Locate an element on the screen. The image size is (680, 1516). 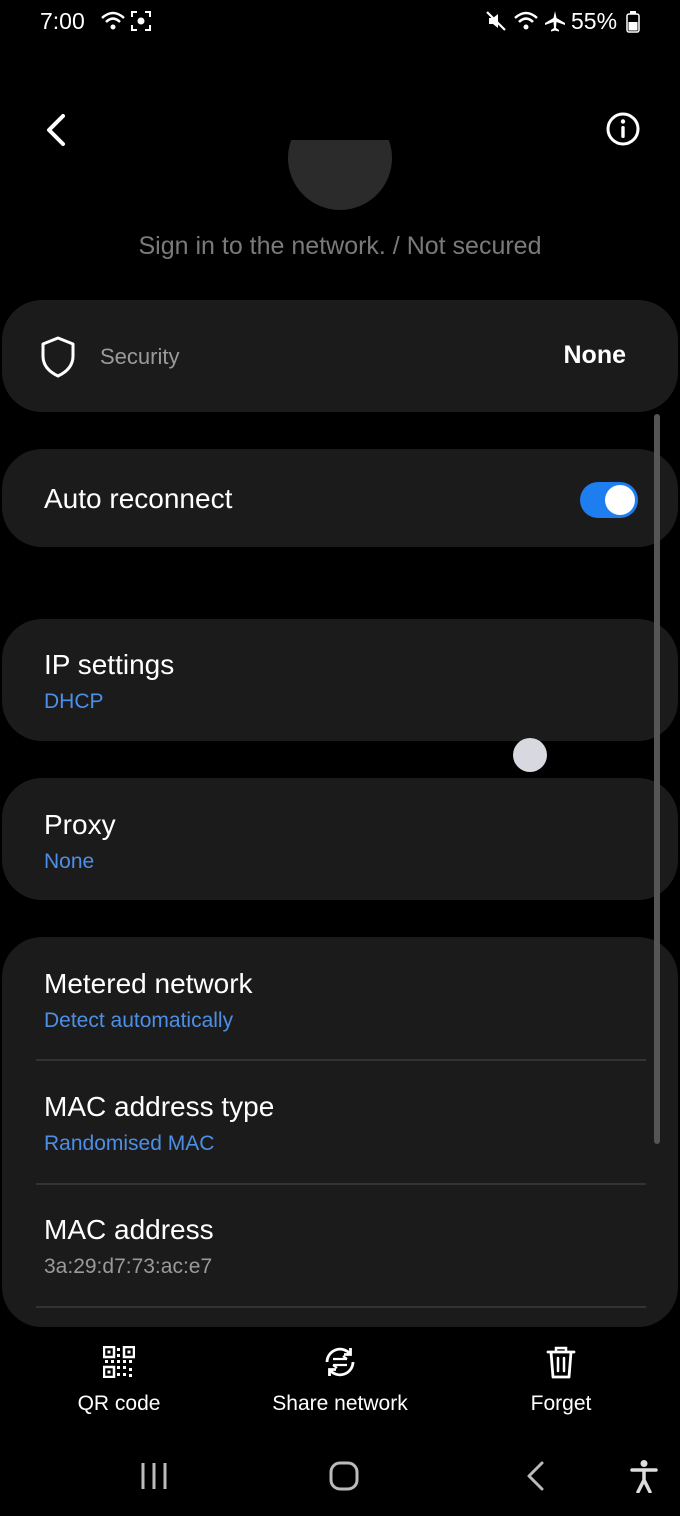
qr-code-label: QR code is located at coordinates (119, 1403).